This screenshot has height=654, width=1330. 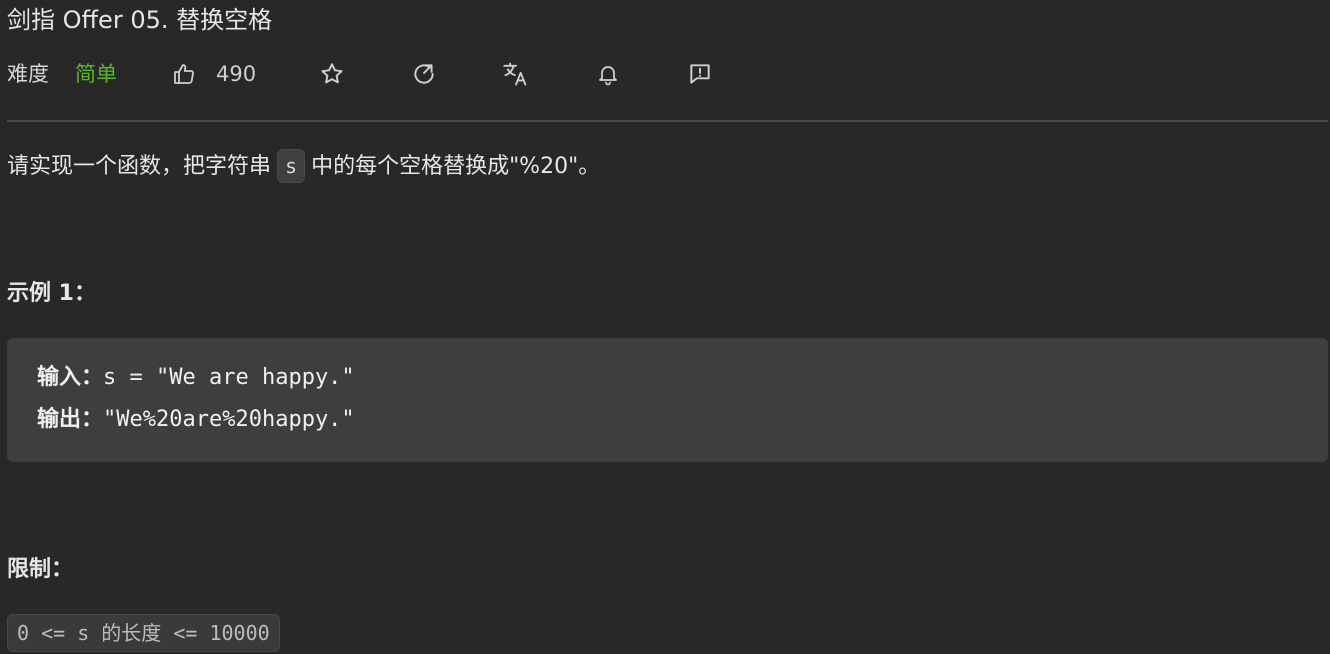 I want to click on feedback-button, so click(x=700, y=74).